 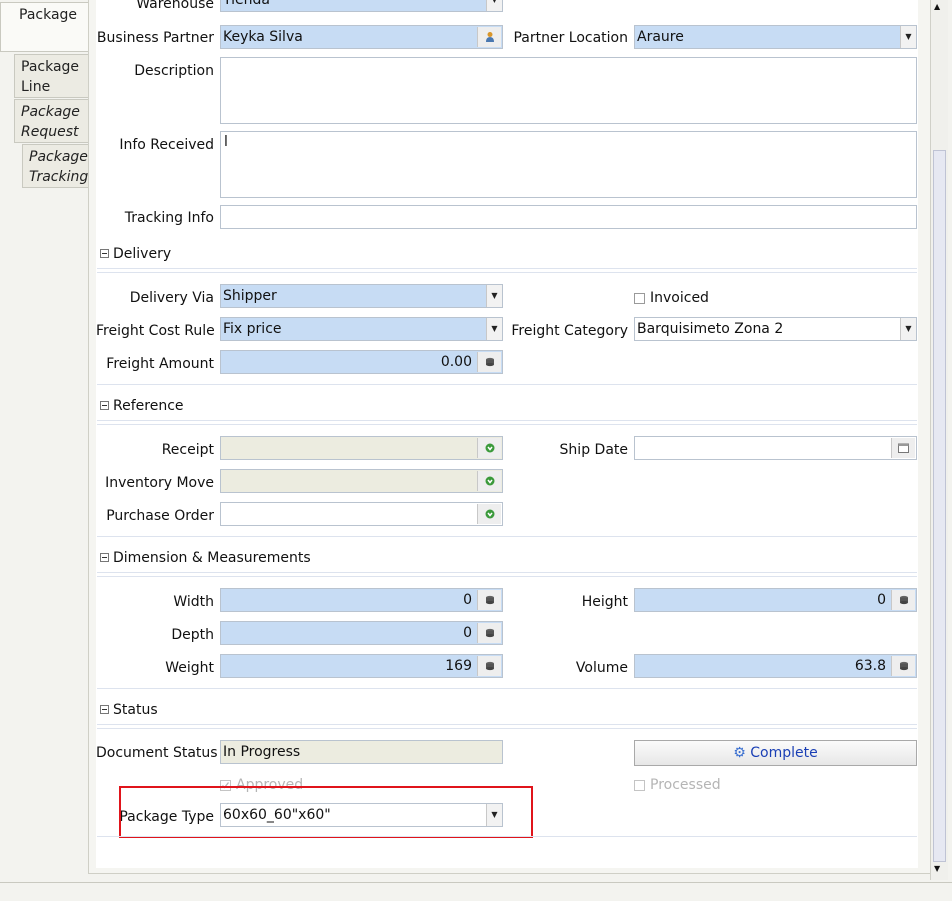 I want to click on partner-location-value: Araure, so click(x=660, y=37).